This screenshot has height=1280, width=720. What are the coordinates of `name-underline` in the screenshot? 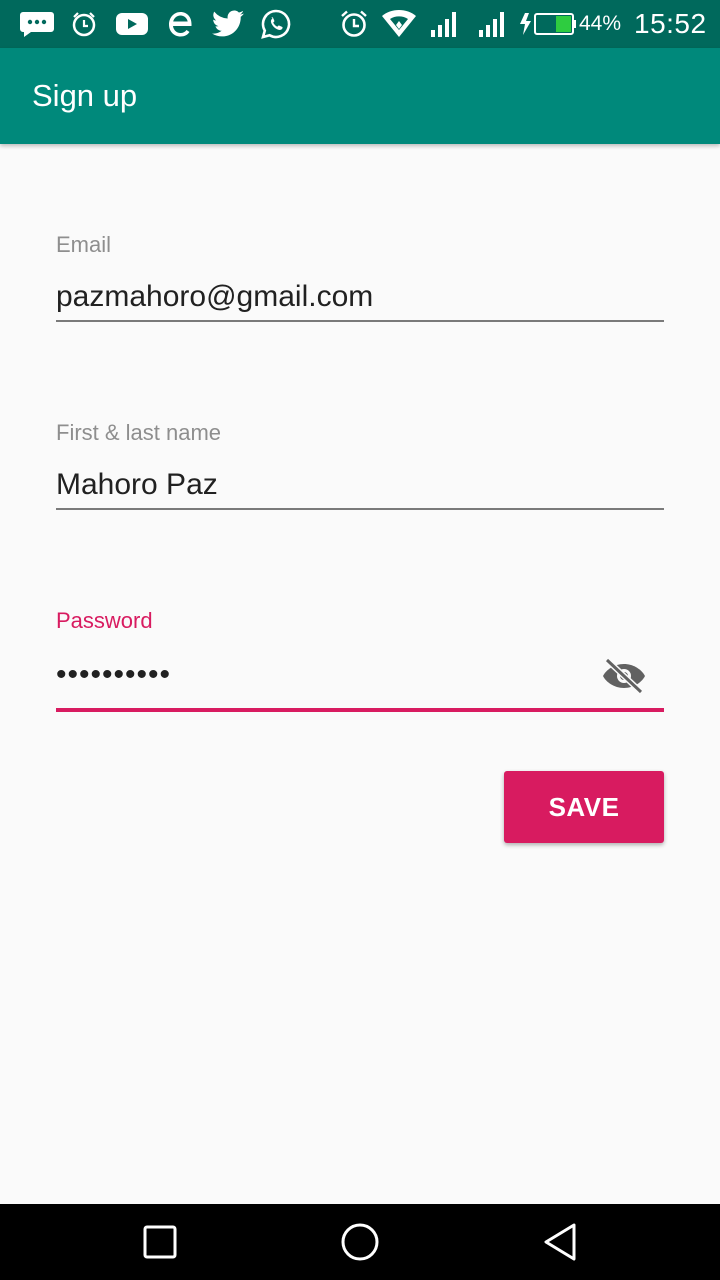 It's located at (360, 509).